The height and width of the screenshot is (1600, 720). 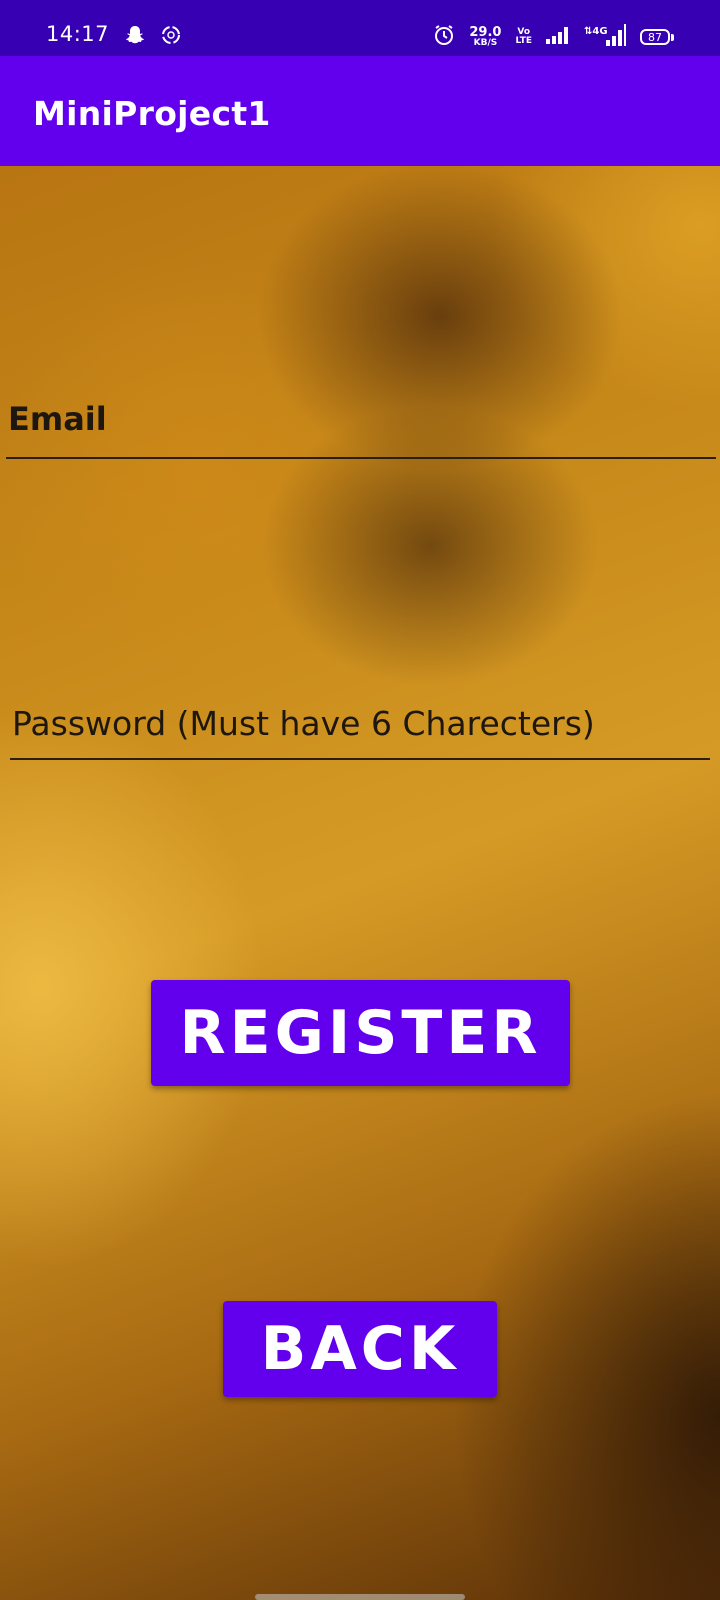 I want to click on net-speed-unit: KB/S, so click(x=485, y=43).